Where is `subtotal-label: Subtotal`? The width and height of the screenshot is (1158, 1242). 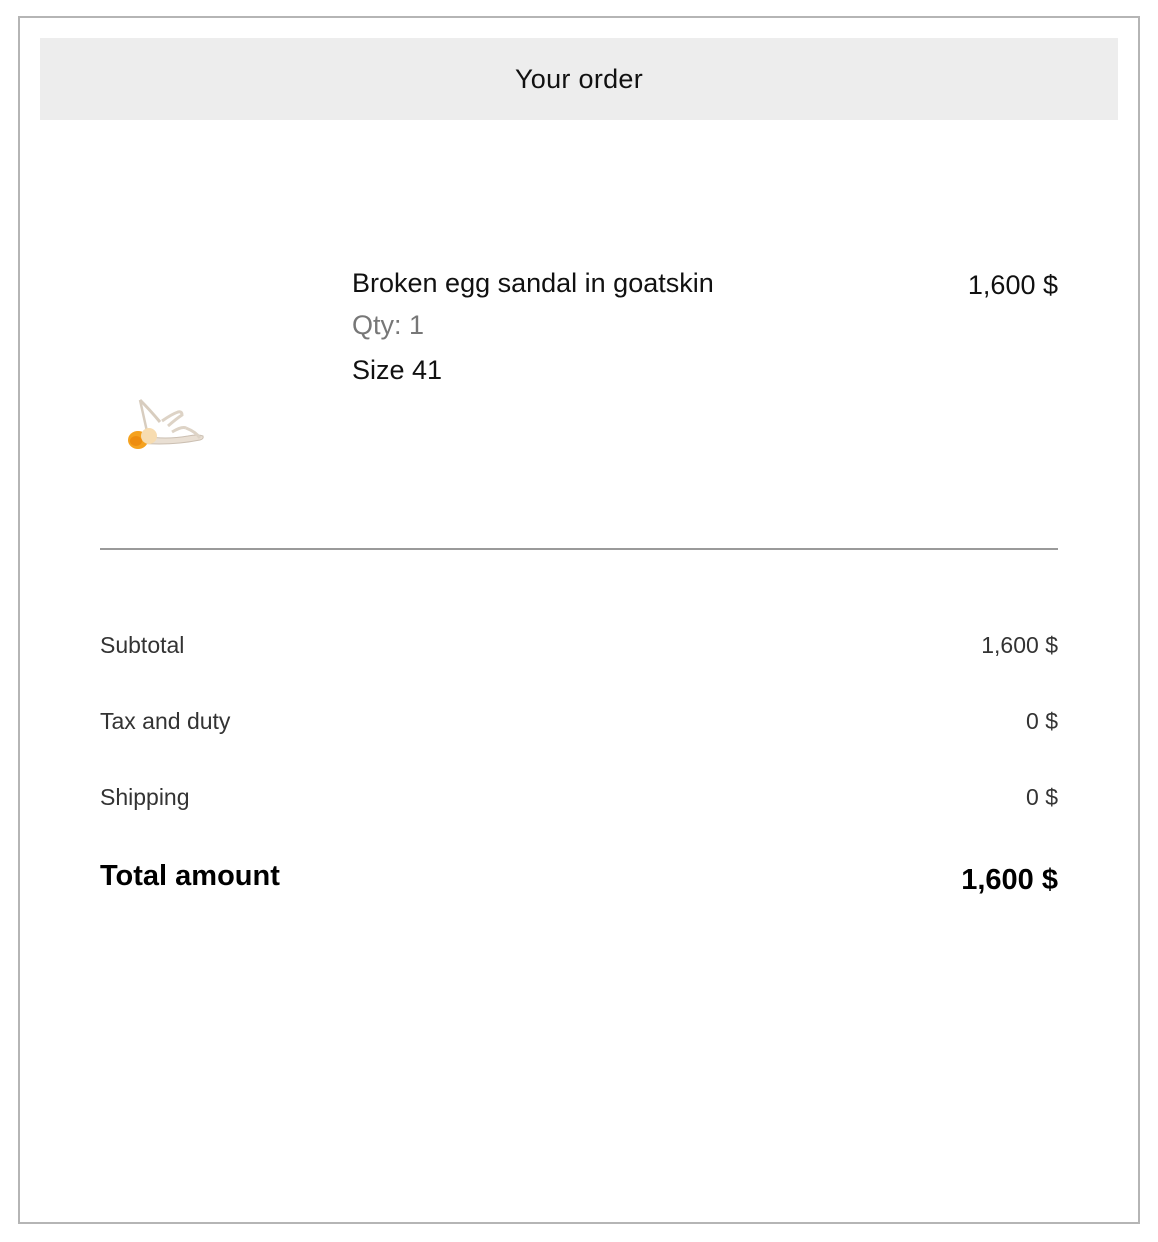
subtotal-label: Subtotal is located at coordinates (142, 645).